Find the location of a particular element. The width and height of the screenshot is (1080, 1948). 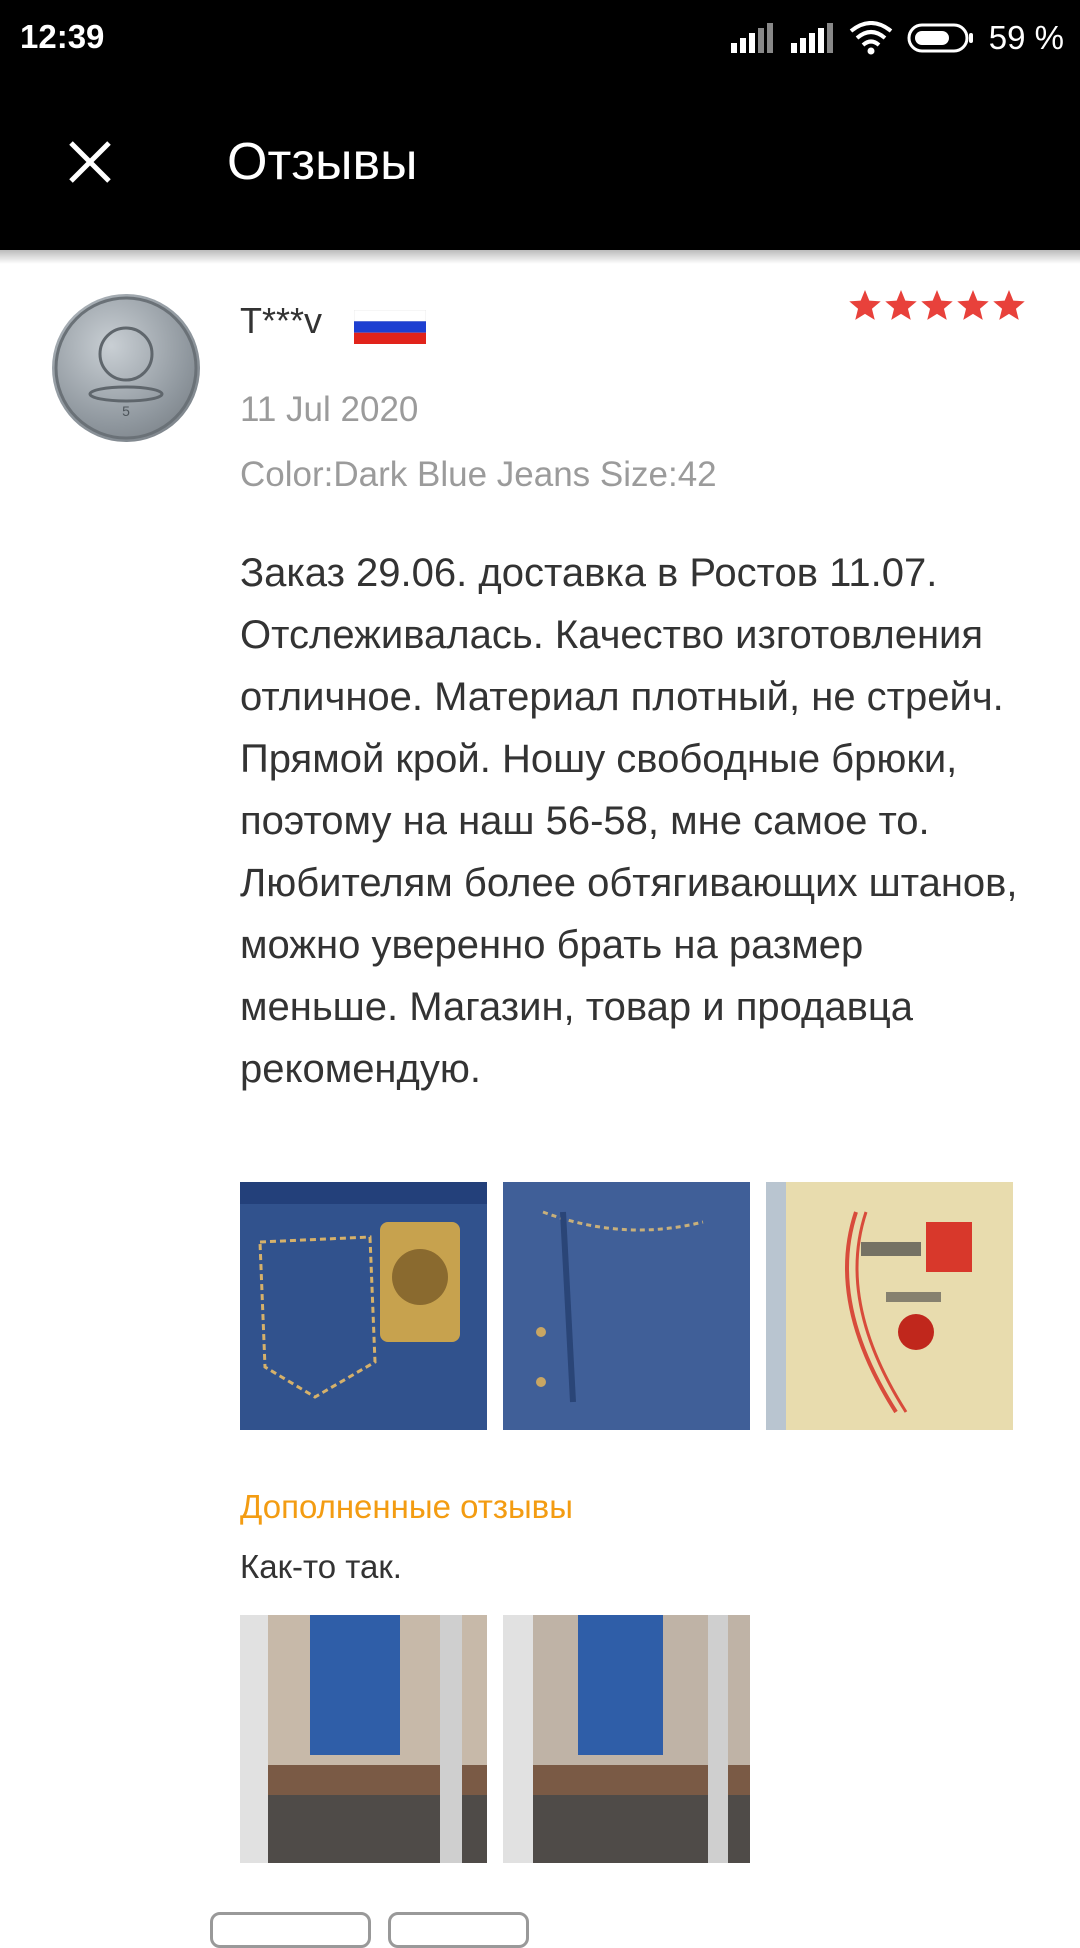

jeans-front-image is located at coordinates (626, 1306).